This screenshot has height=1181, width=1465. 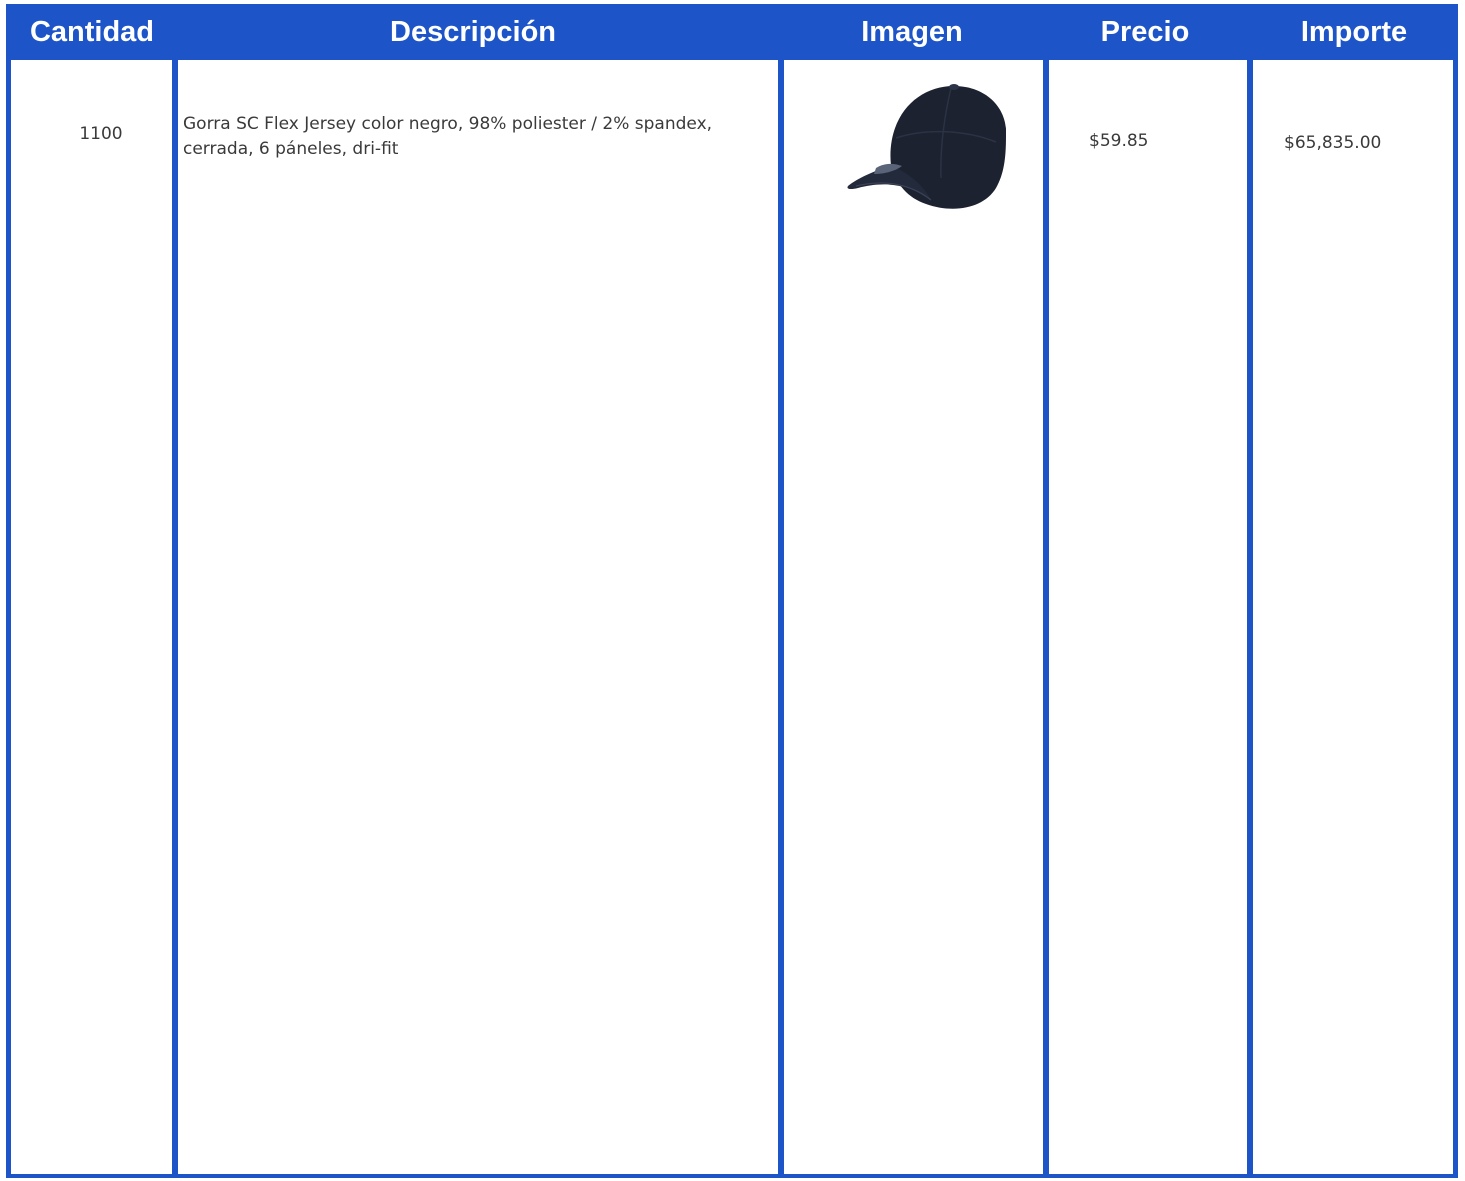 I want to click on header-cantidad: Cantidad, so click(x=92, y=32).